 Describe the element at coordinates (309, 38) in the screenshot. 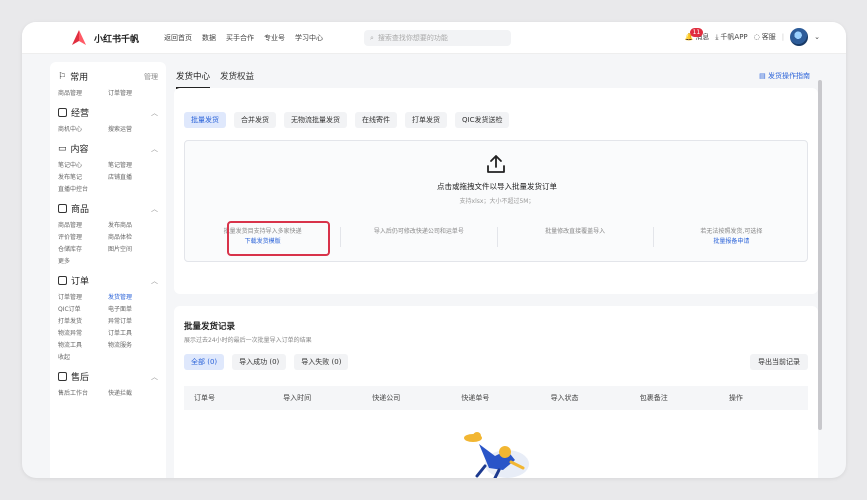

I see `nav-learn: 学习中心` at that location.